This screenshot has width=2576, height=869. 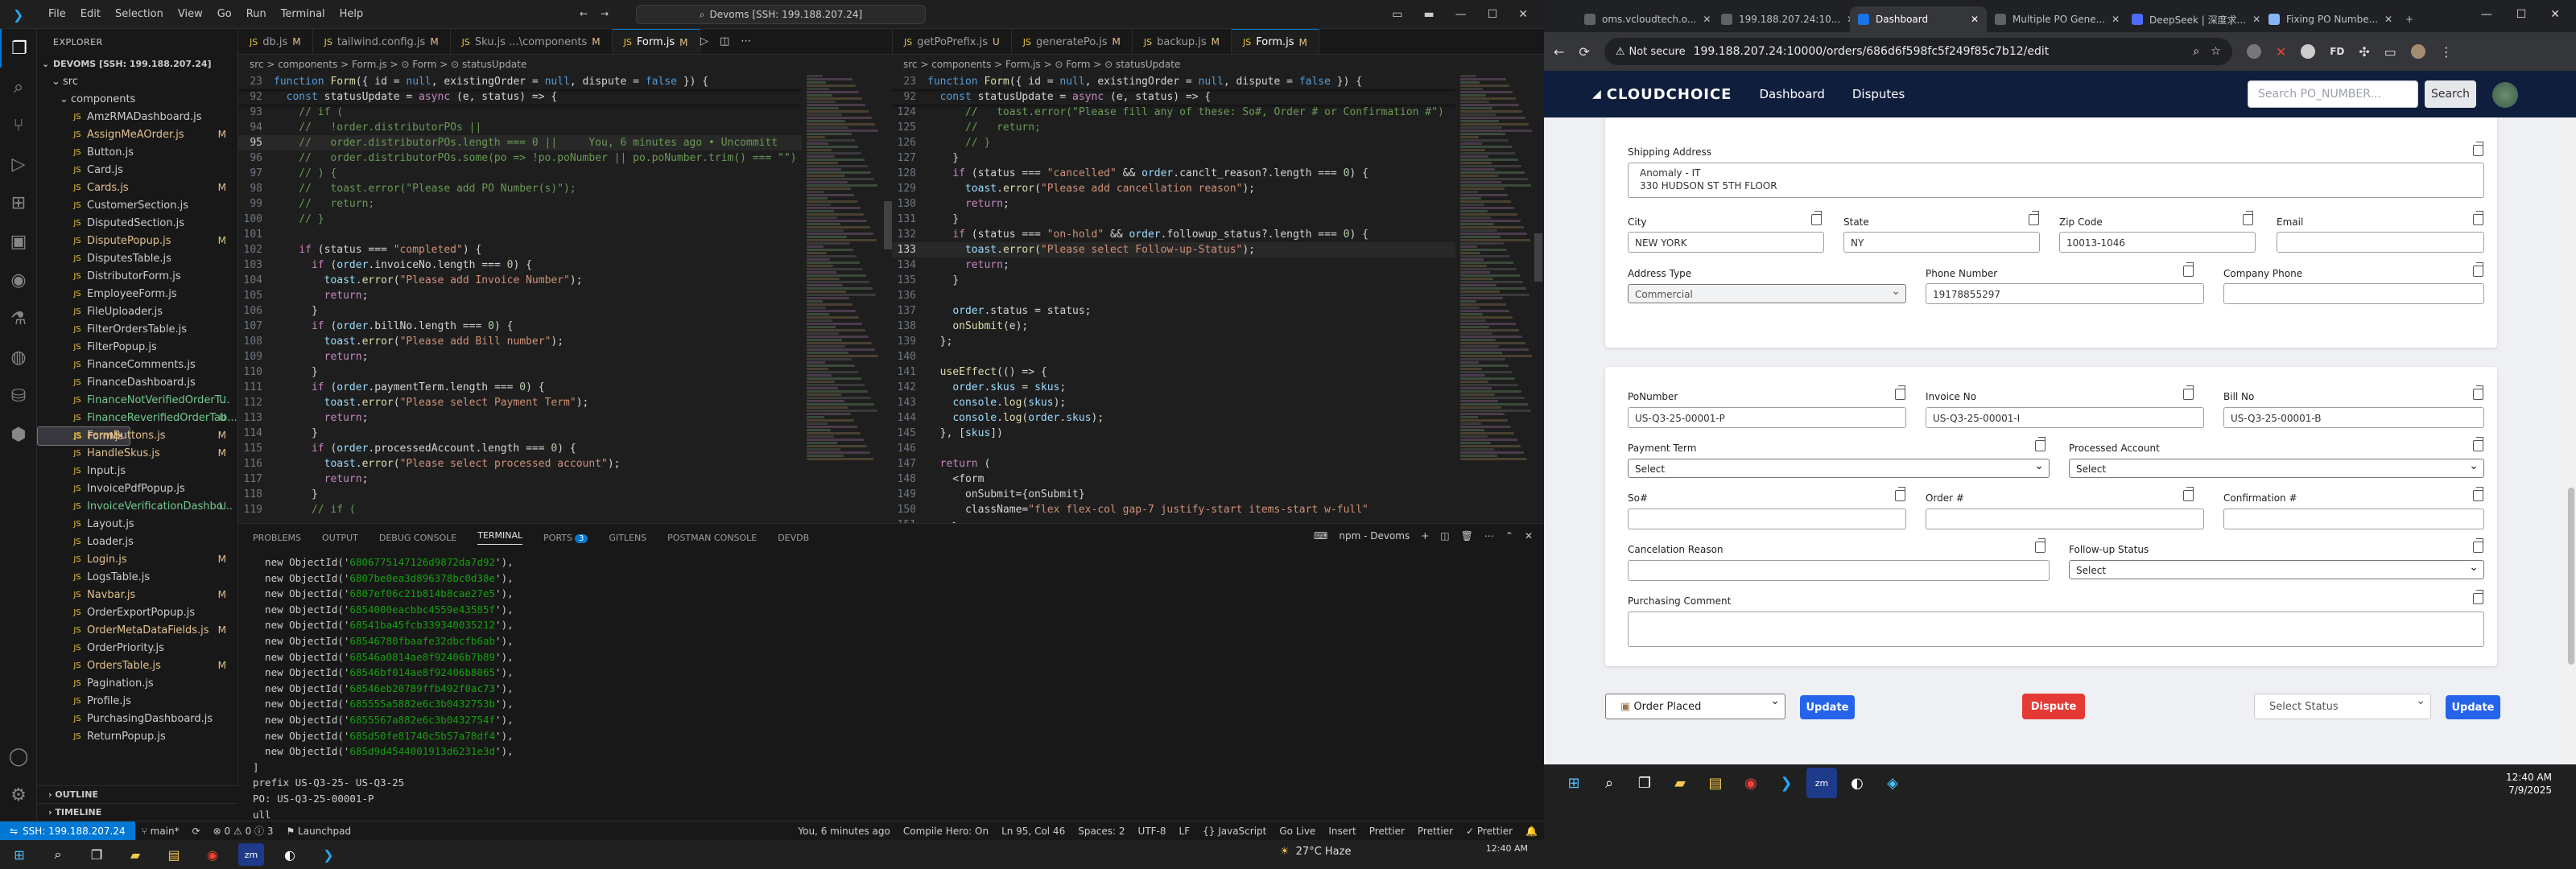 What do you see at coordinates (352, 14) in the screenshot?
I see `menu-help: Help` at bounding box center [352, 14].